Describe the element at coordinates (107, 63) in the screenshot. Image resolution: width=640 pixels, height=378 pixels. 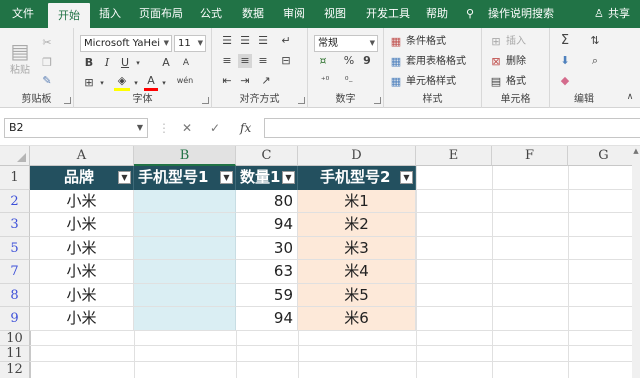
I see `italic-button: I` at that location.